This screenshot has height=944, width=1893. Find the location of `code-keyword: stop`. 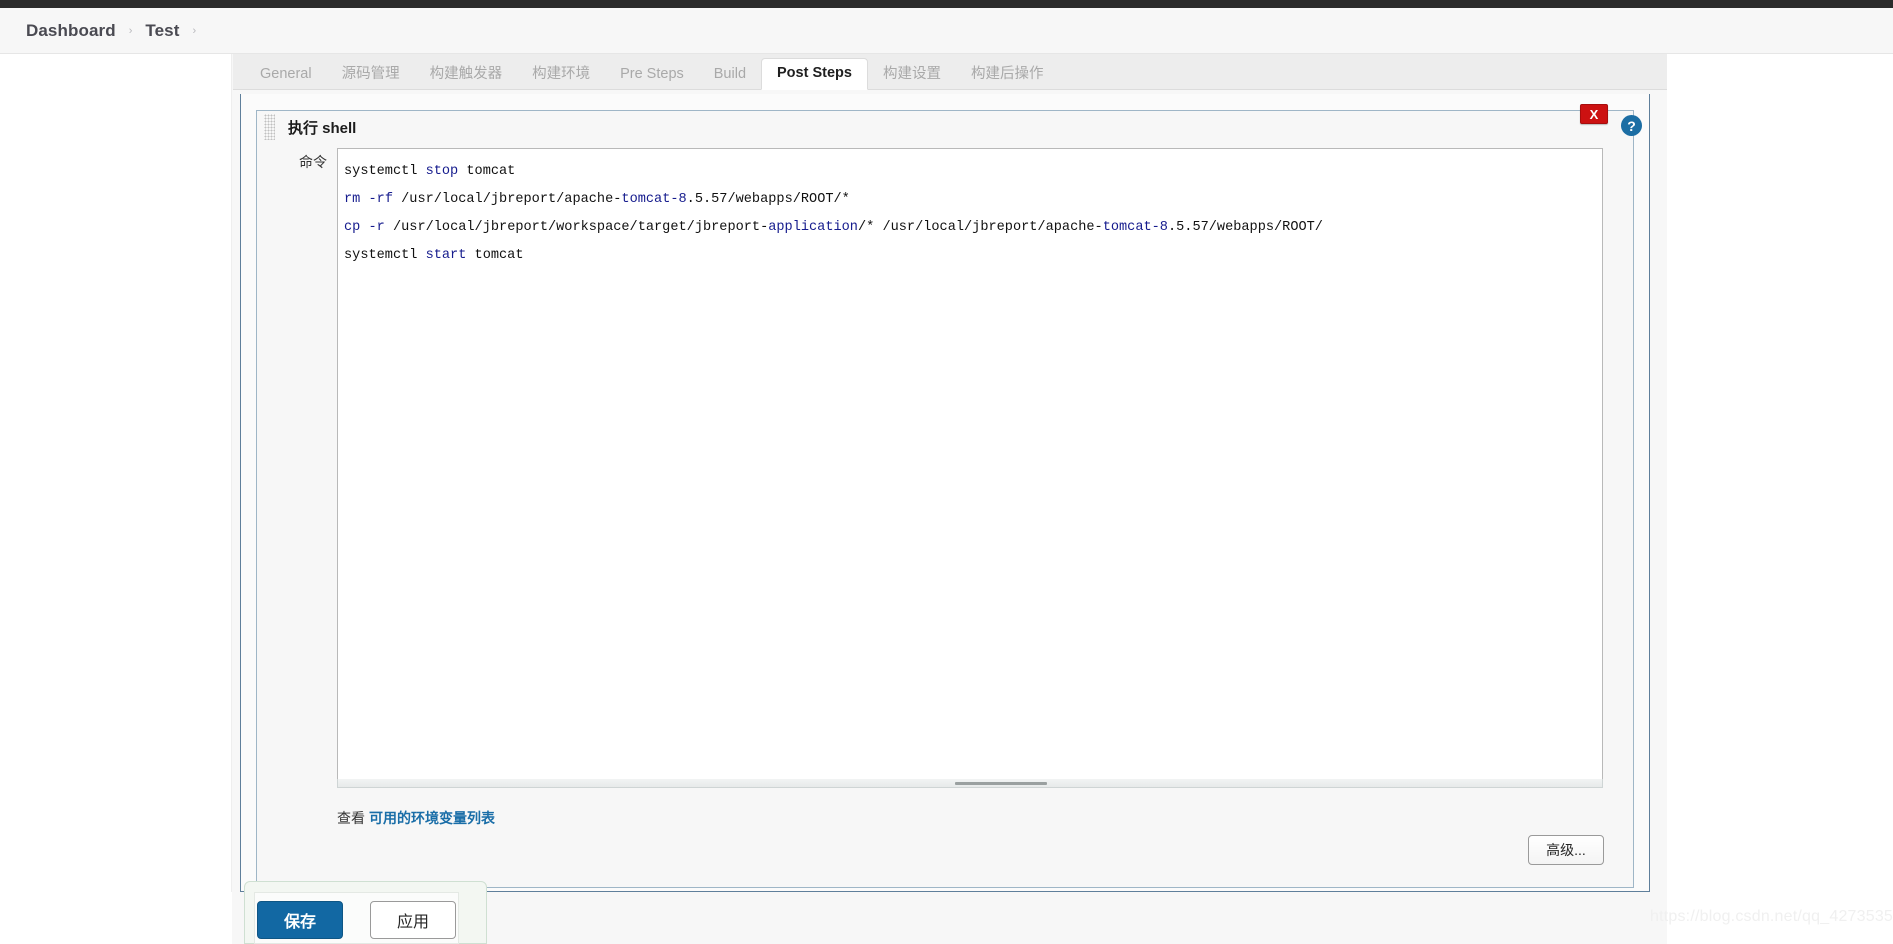

code-keyword: stop is located at coordinates (442, 171).